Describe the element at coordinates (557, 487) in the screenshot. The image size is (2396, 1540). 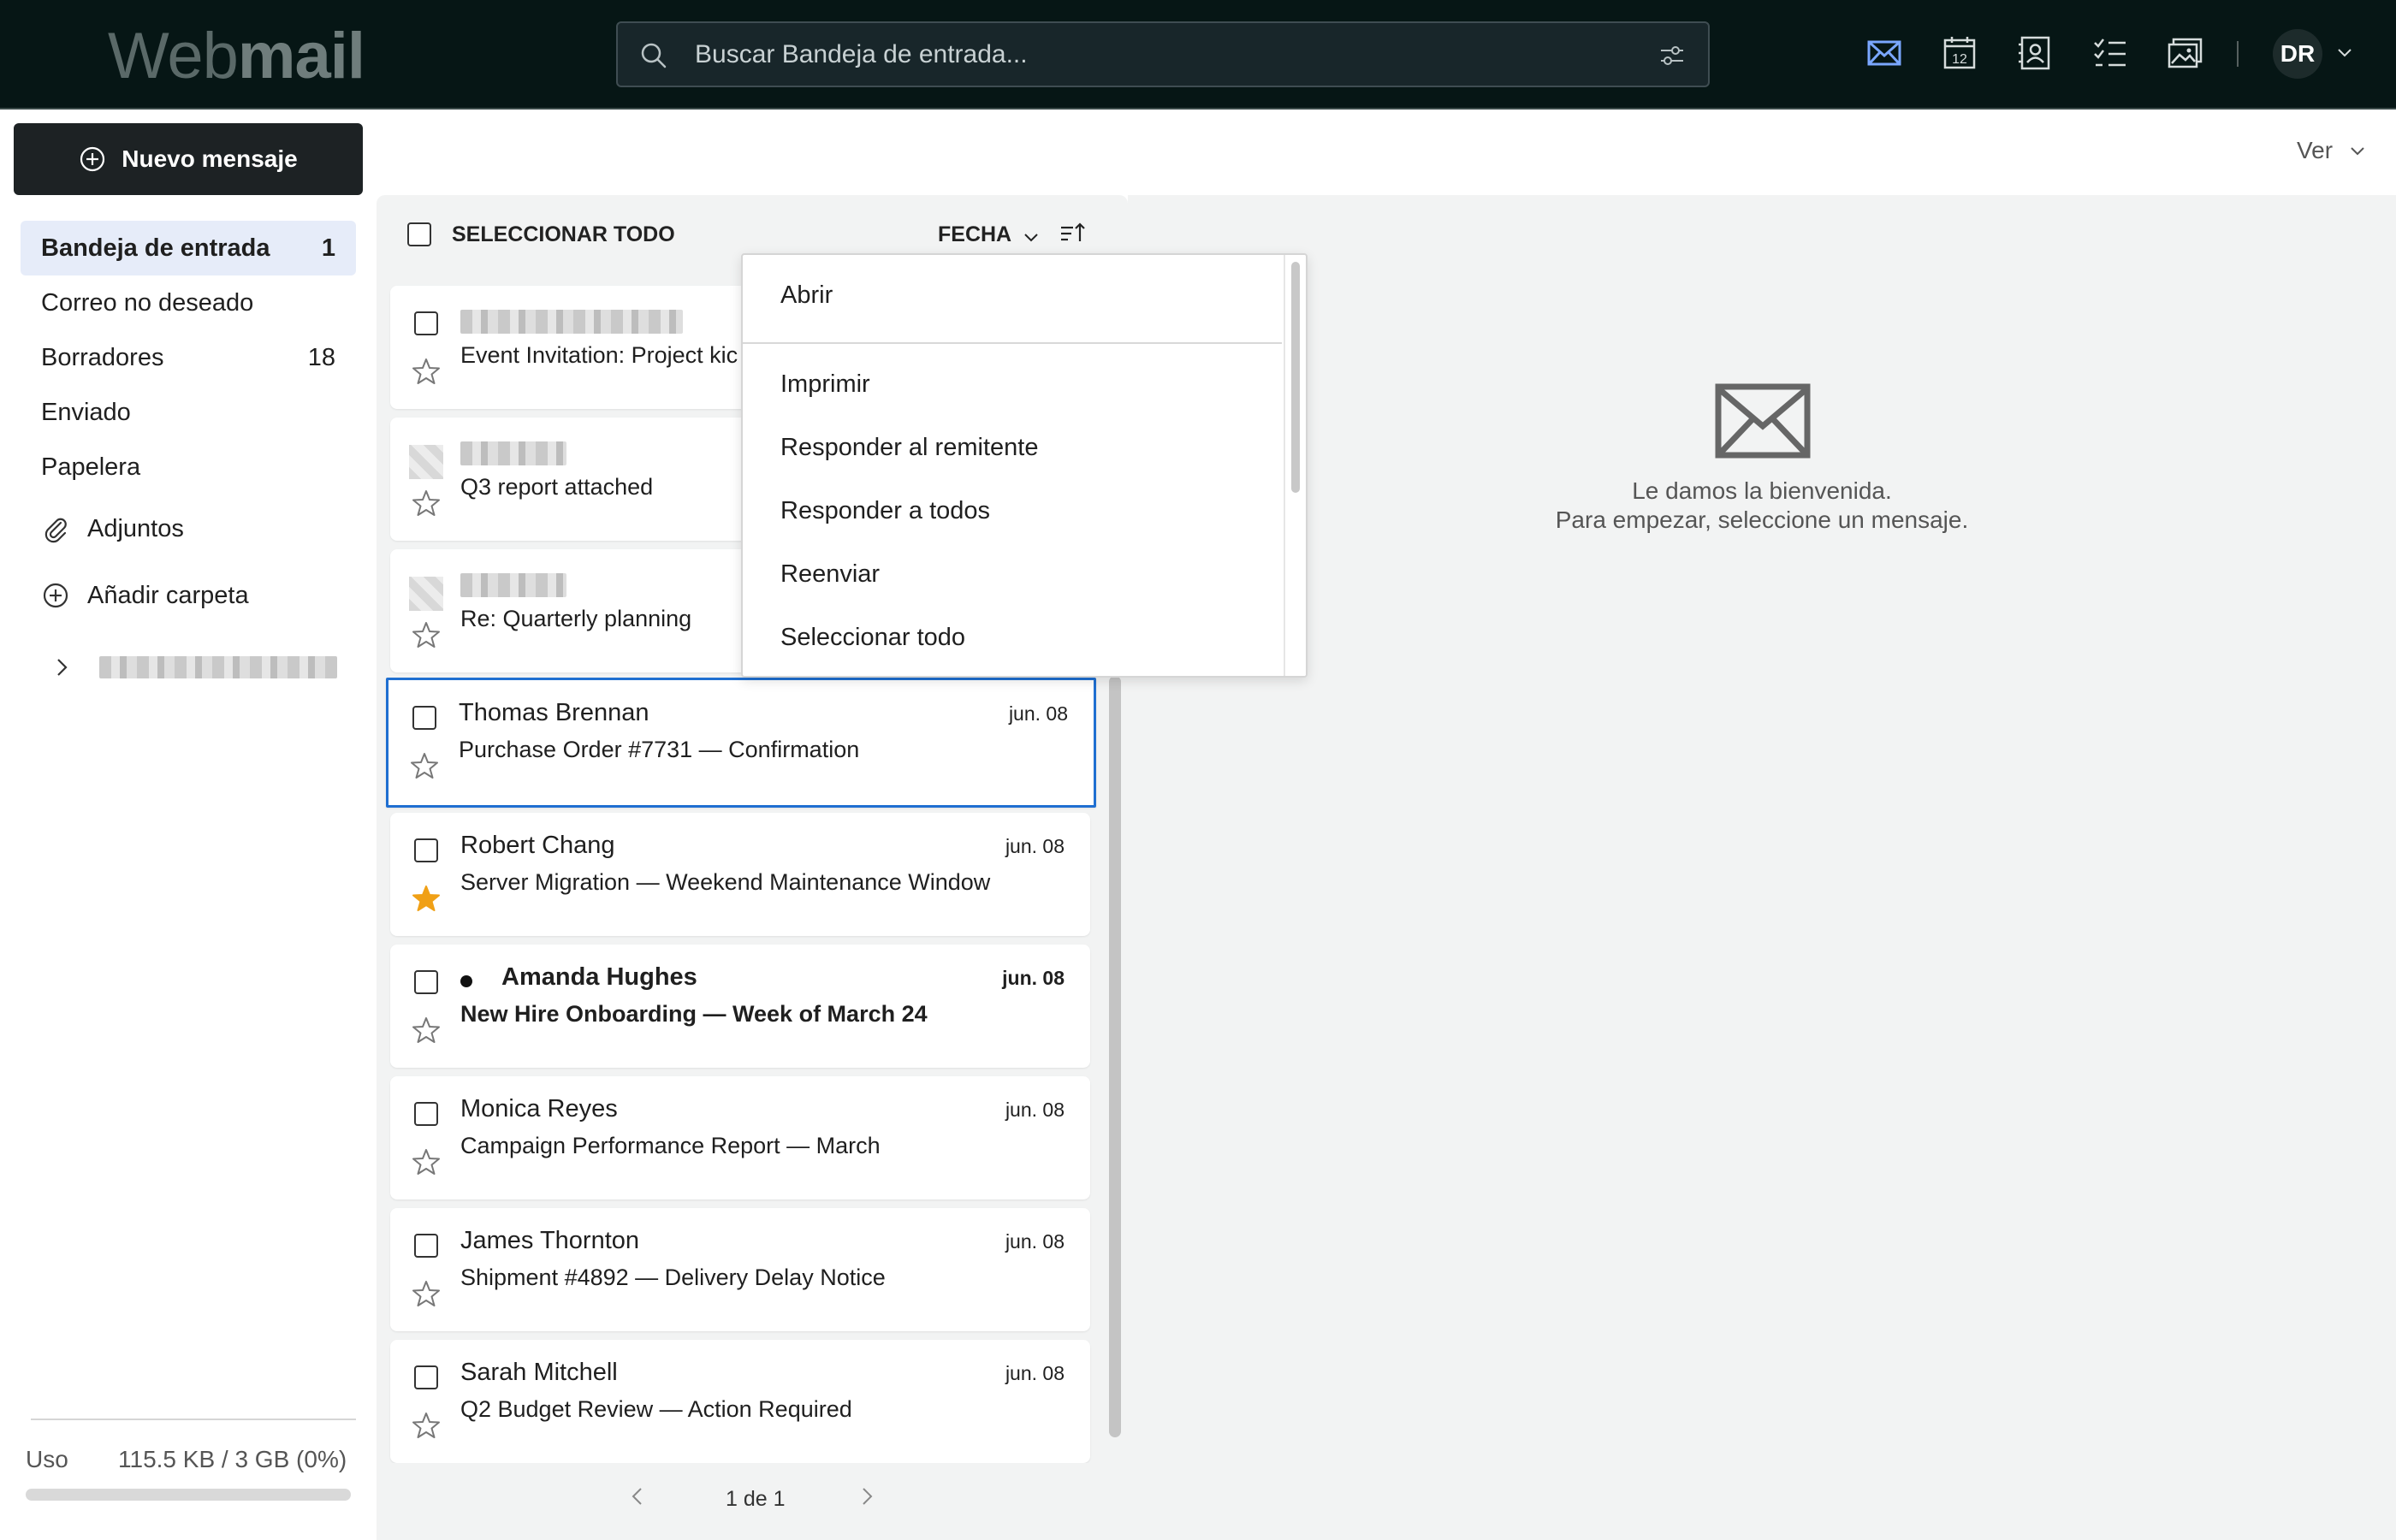
I see `message-subject: Q3 report attached` at that location.